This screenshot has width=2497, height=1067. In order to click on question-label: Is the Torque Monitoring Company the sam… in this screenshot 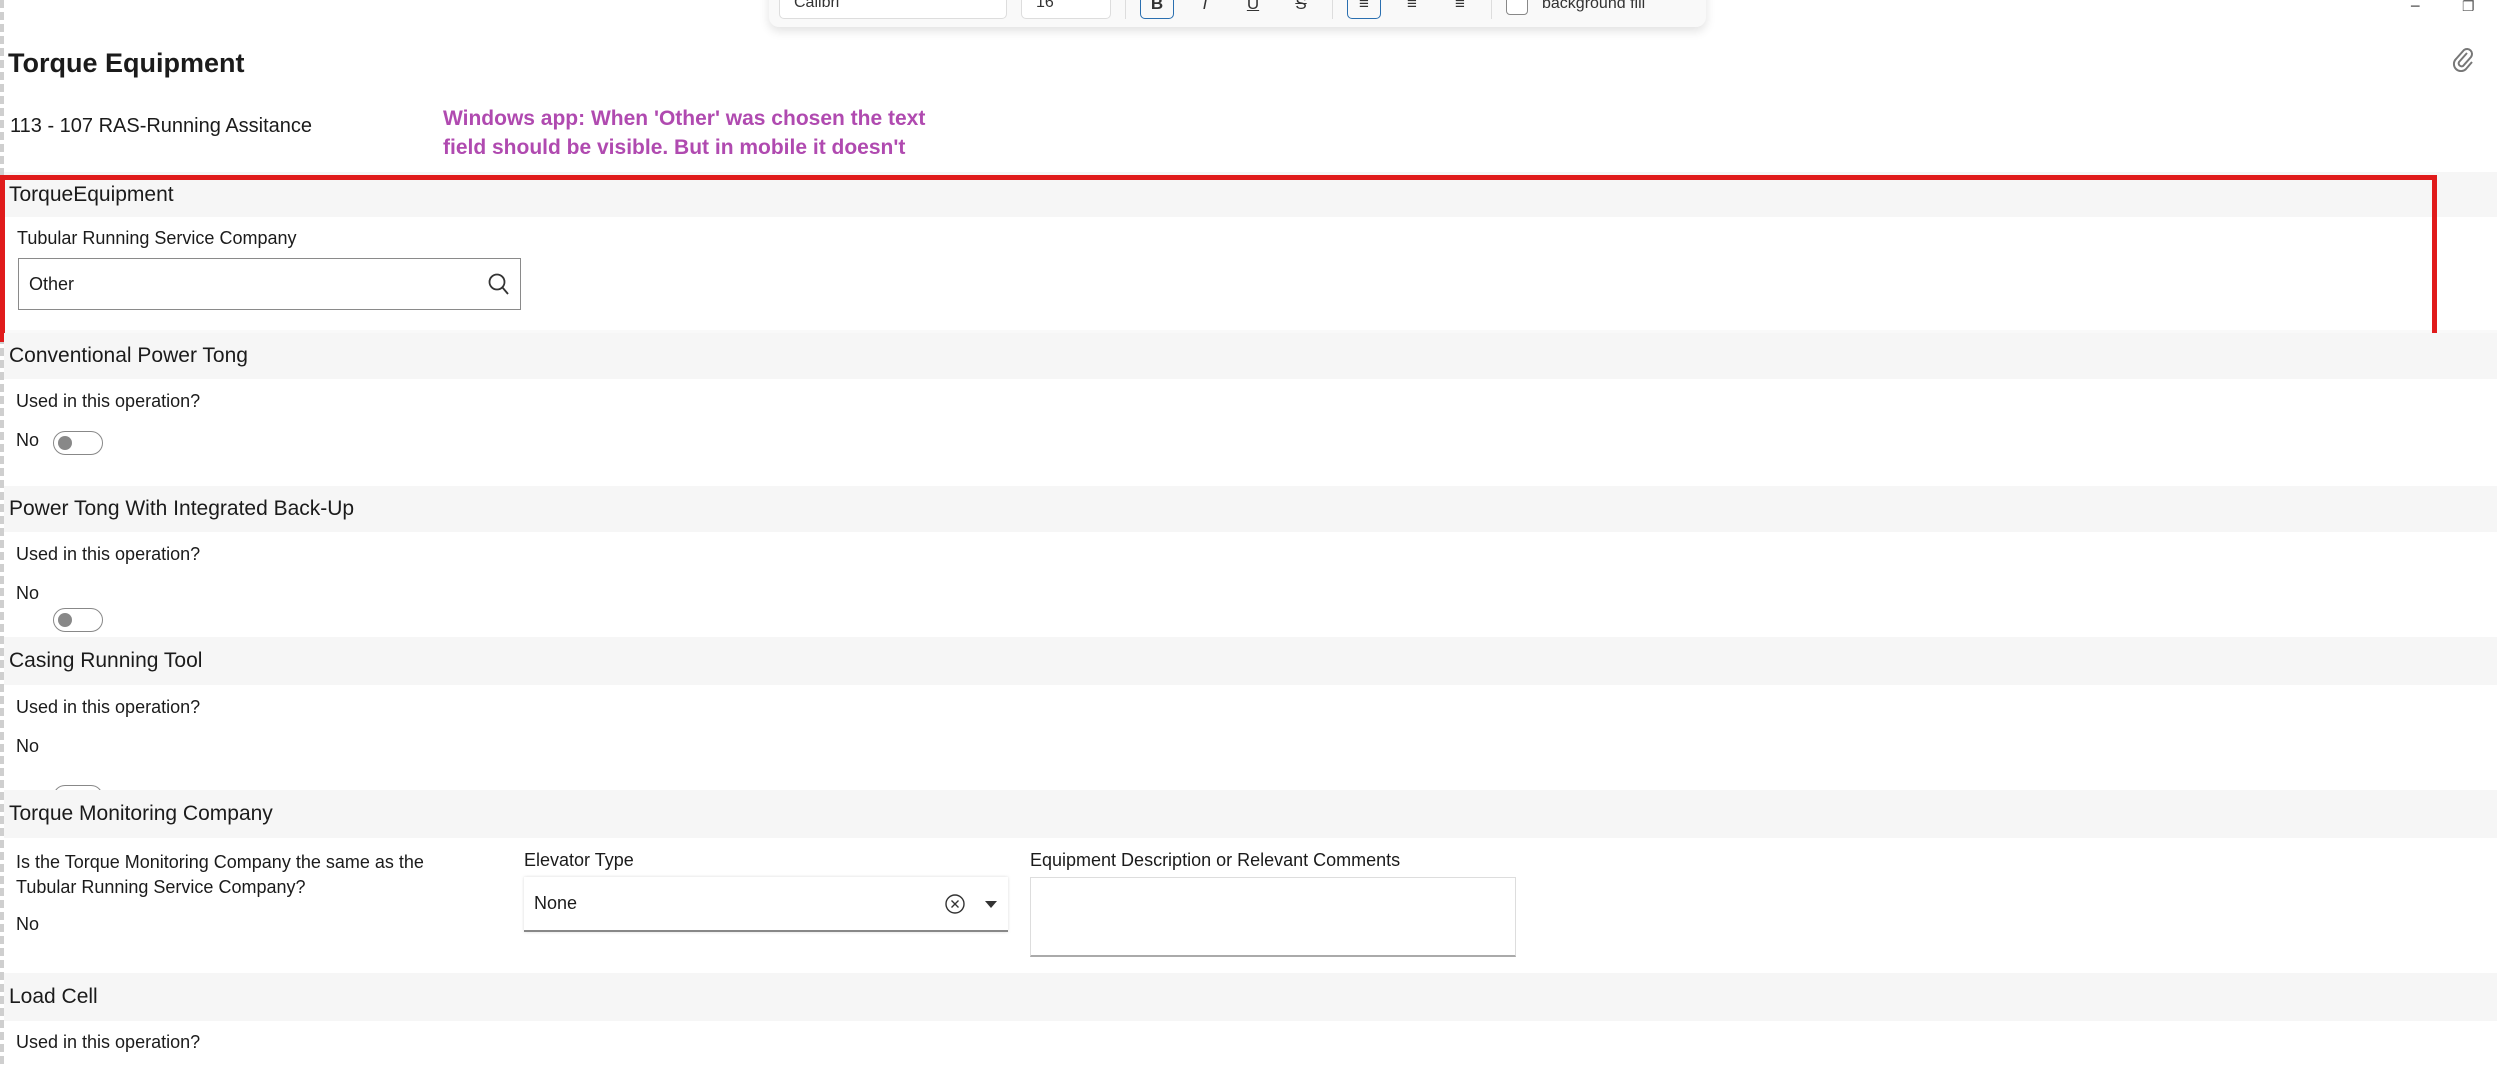, I will do `click(220, 875)`.